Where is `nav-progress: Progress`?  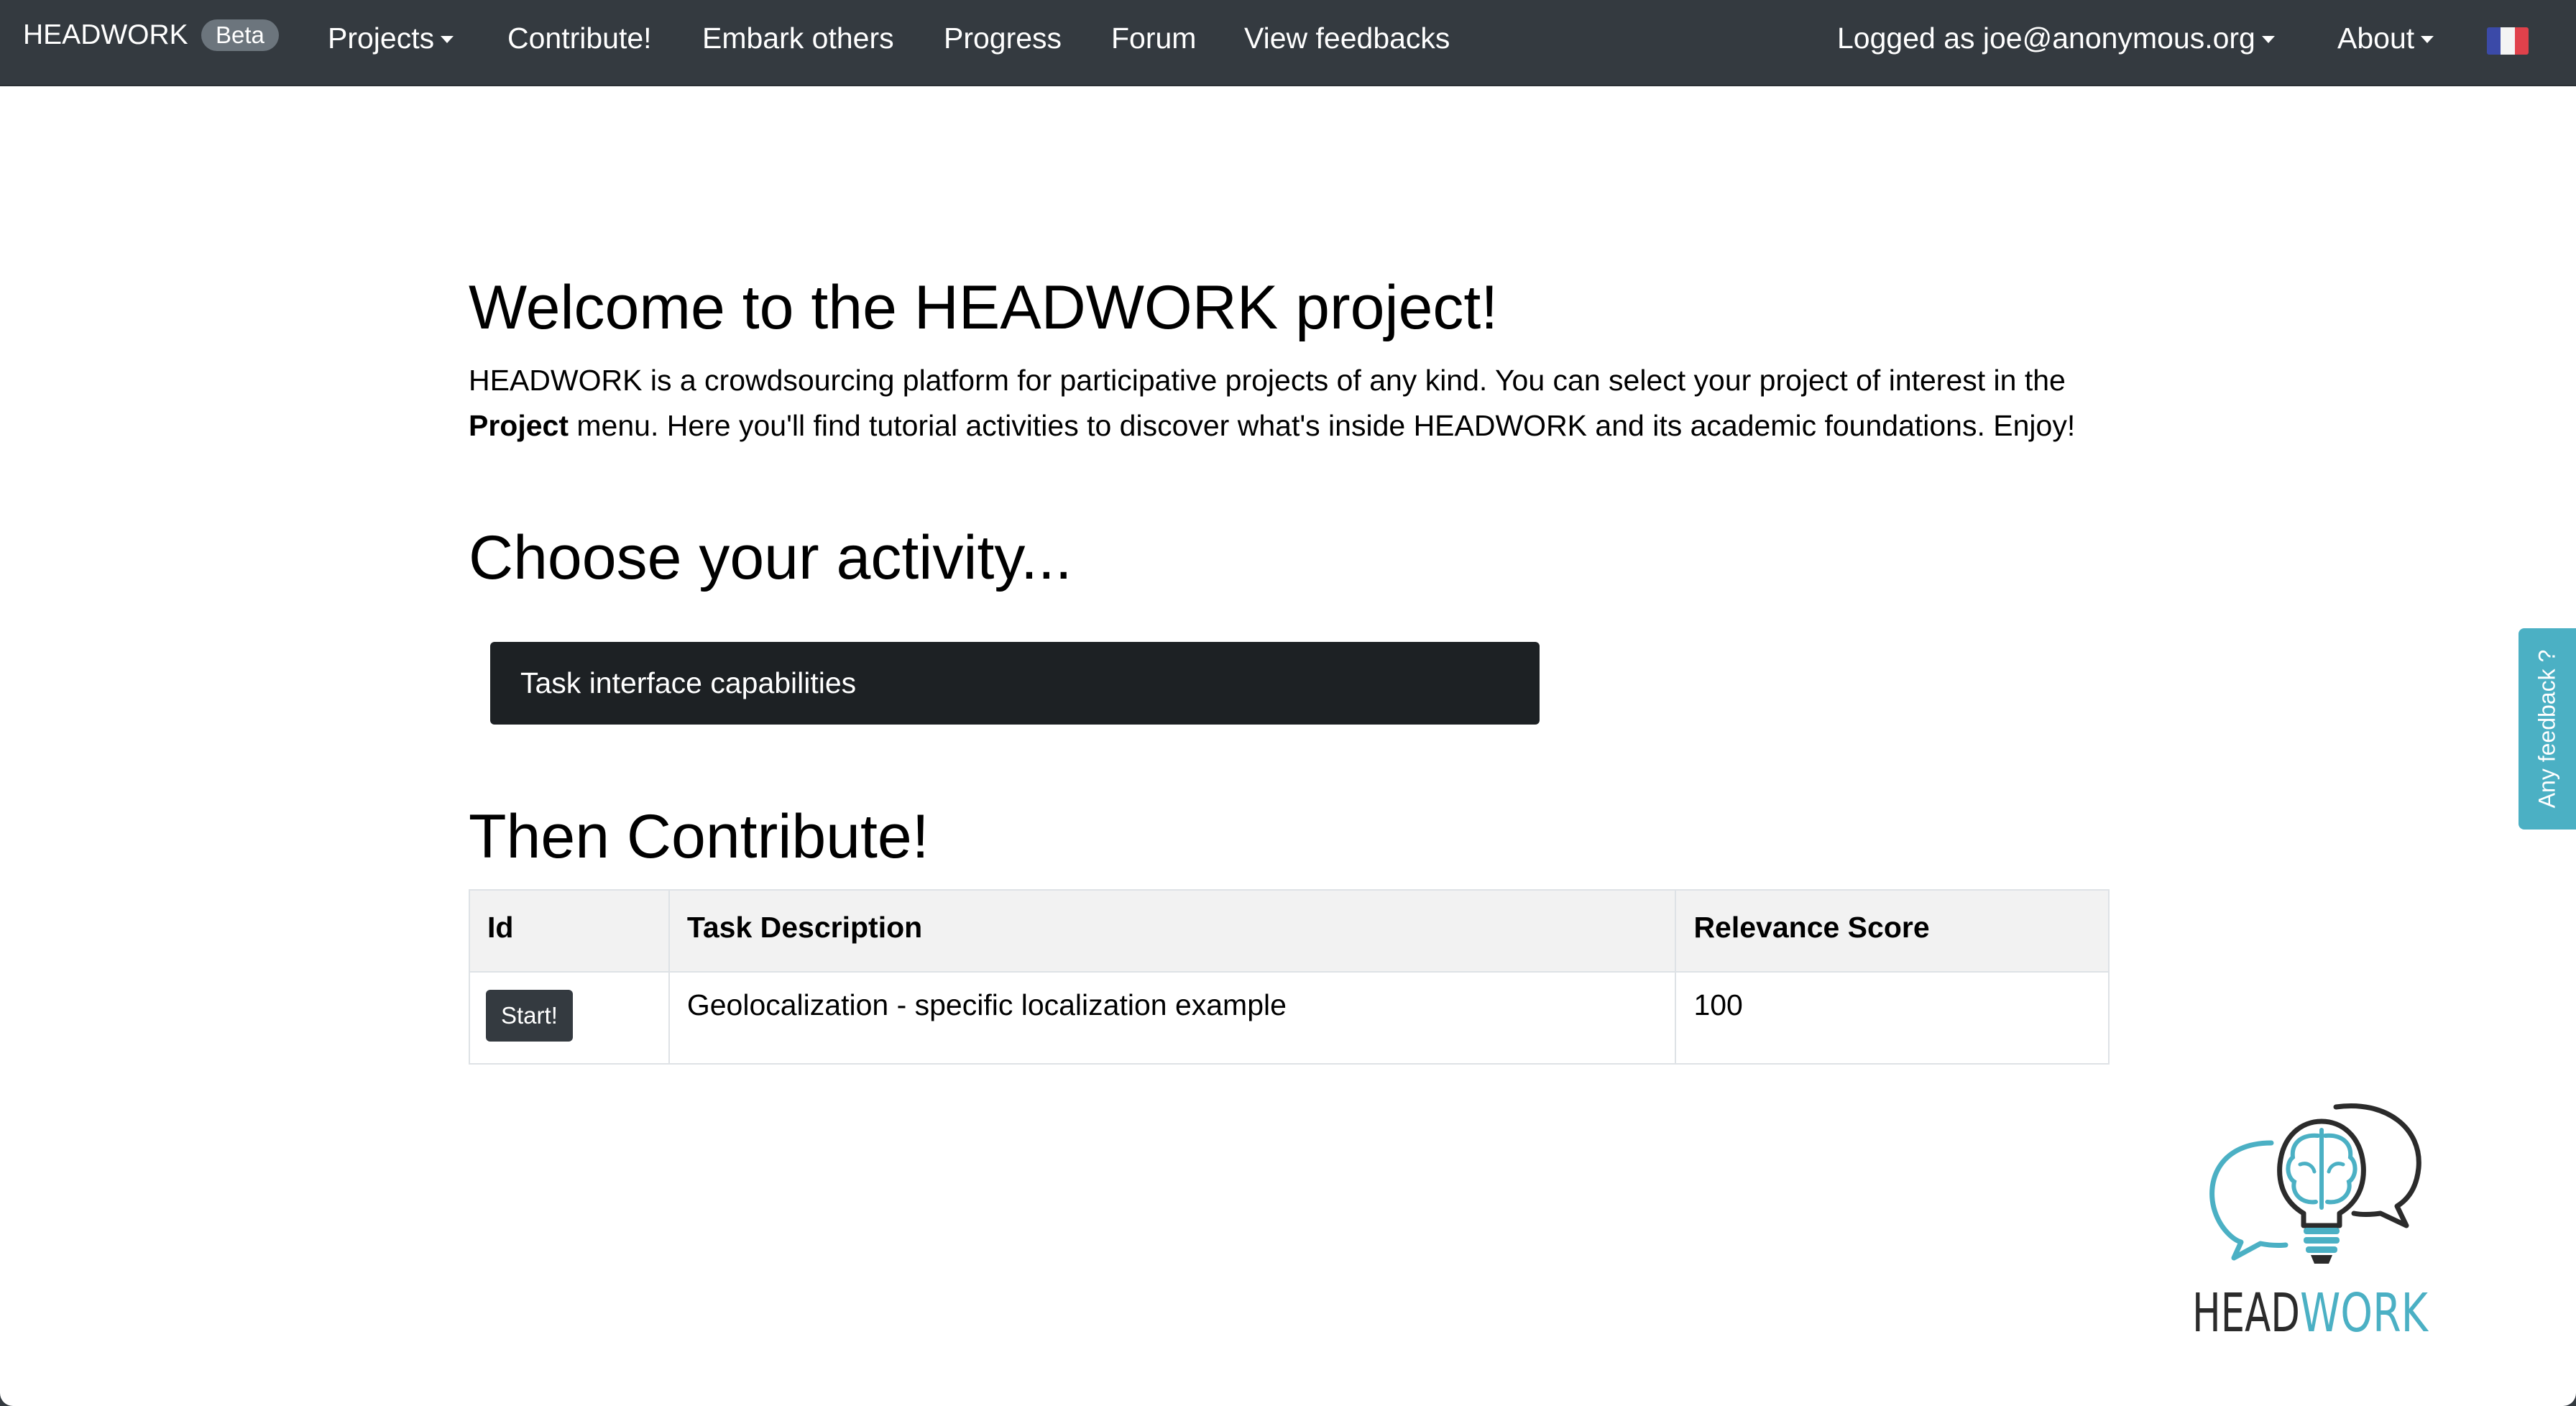 nav-progress: Progress is located at coordinates (1003, 38).